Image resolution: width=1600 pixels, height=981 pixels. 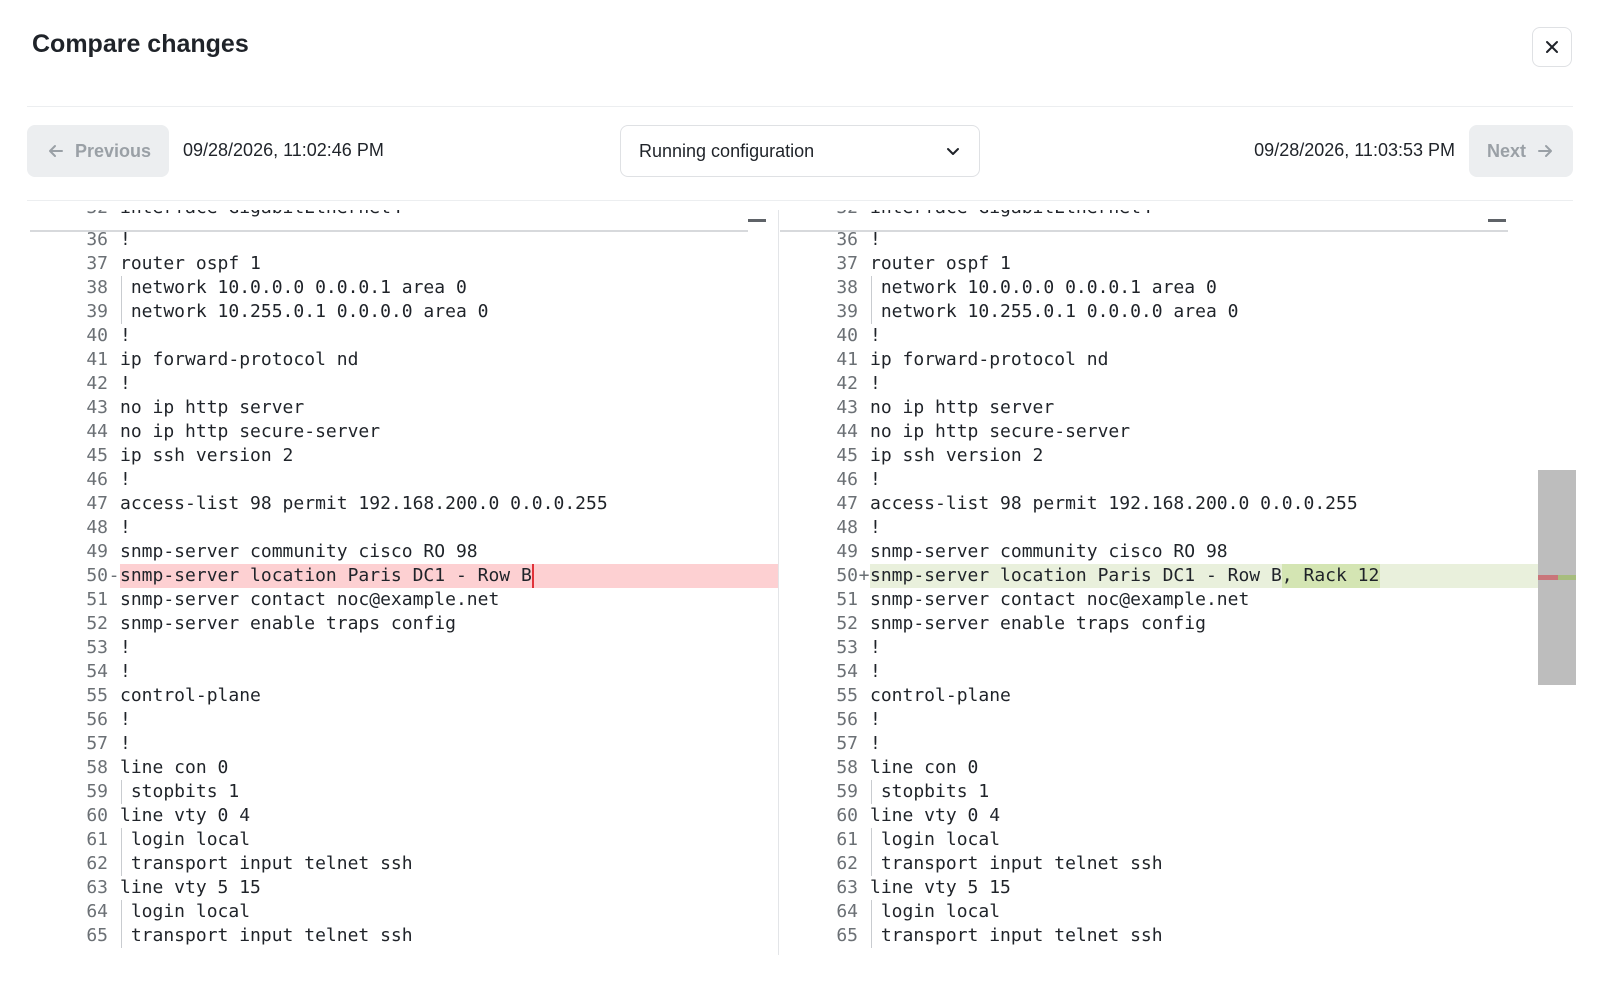 I want to click on code-text: router ospf 1, so click(x=940, y=263).